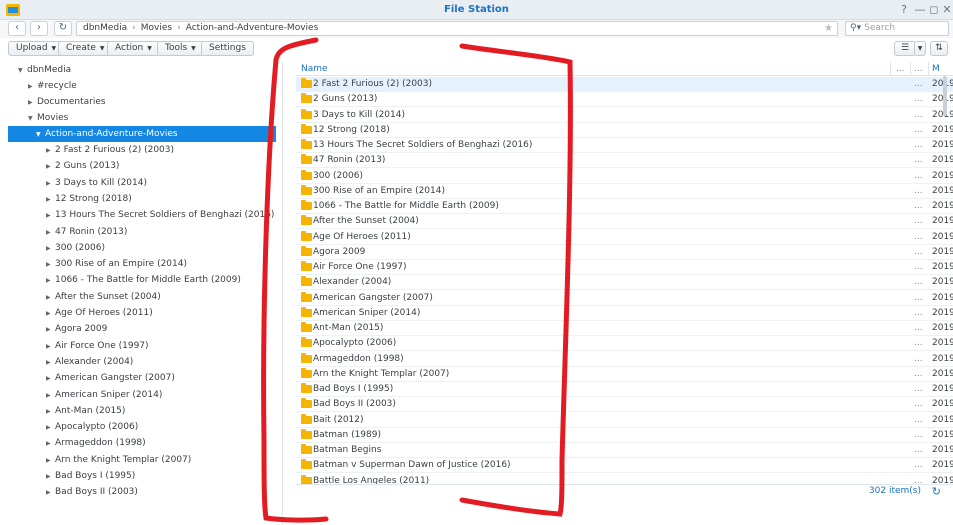 The height and width of the screenshot is (525, 953). What do you see at coordinates (624, 130) in the screenshot?
I see `table-row: 12 Strong (2018)... 2019` at bounding box center [624, 130].